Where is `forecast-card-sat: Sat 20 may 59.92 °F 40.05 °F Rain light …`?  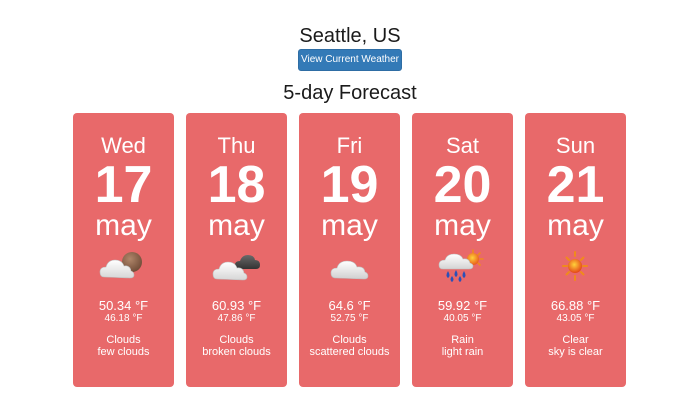 forecast-card-sat: Sat 20 may 59.92 °F 40.05 °F Rain light … is located at coordinates (462, 250).